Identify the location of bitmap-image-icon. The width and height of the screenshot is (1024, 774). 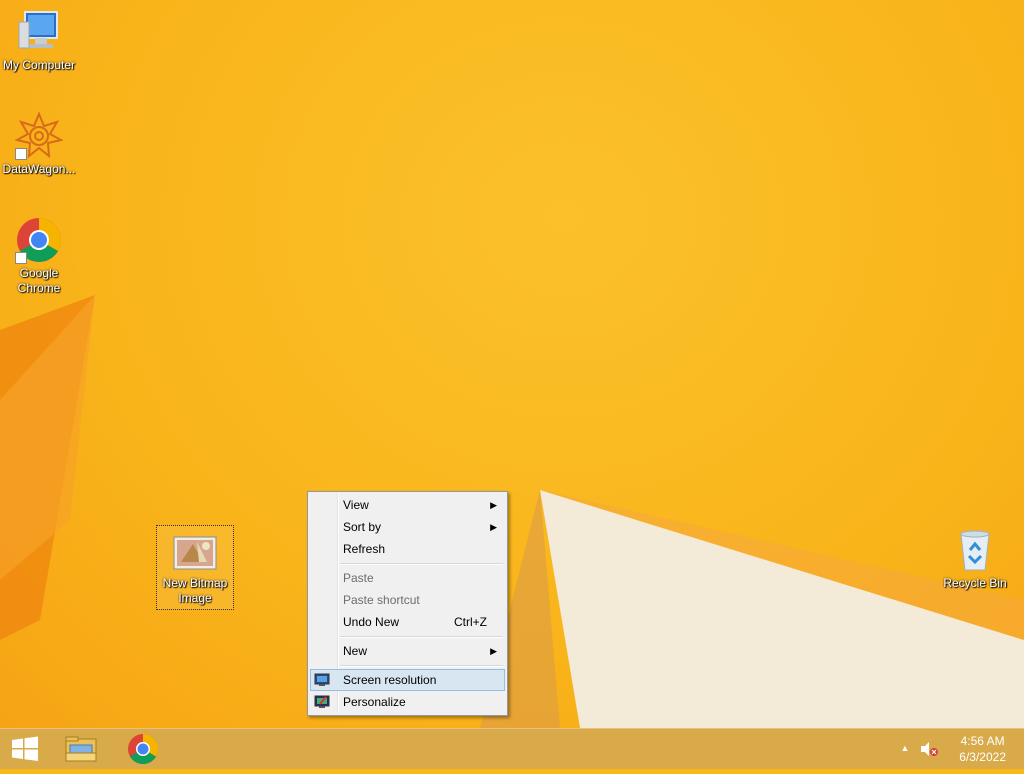
(195, 554).